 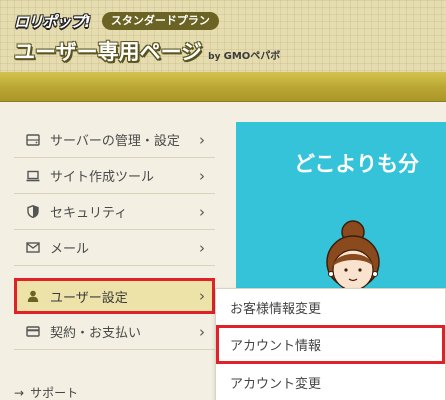 I want to click on header-band, so click(x=223, y=87).